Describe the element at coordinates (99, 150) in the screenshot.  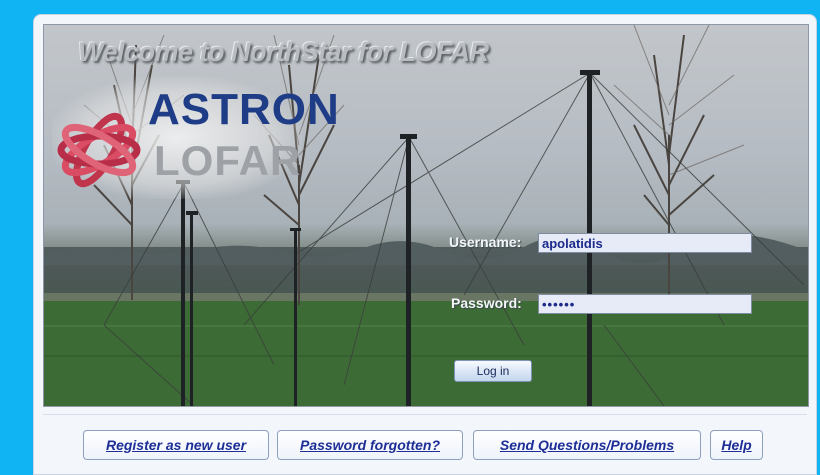
I see `lofar-logo-icon` at that location.